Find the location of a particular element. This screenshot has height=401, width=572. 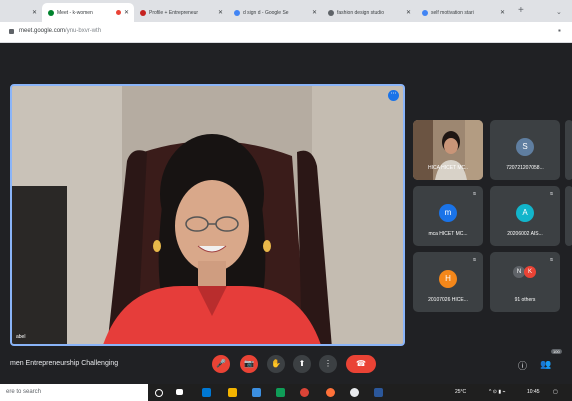

notifications-icon: ▢ is located at coordinates (555, 392).